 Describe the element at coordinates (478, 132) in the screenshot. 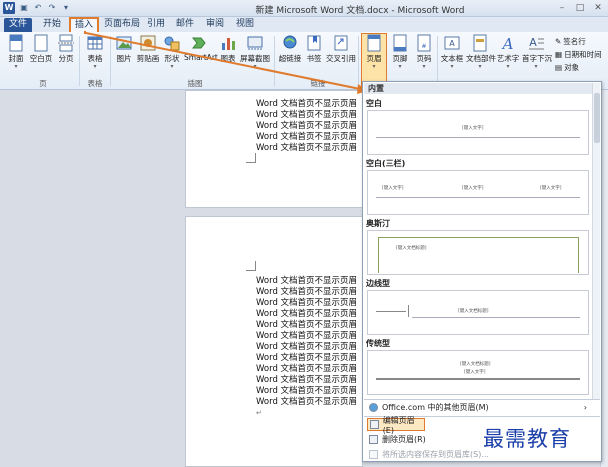

I see `header-template-blank: [键入文字]` at that location.